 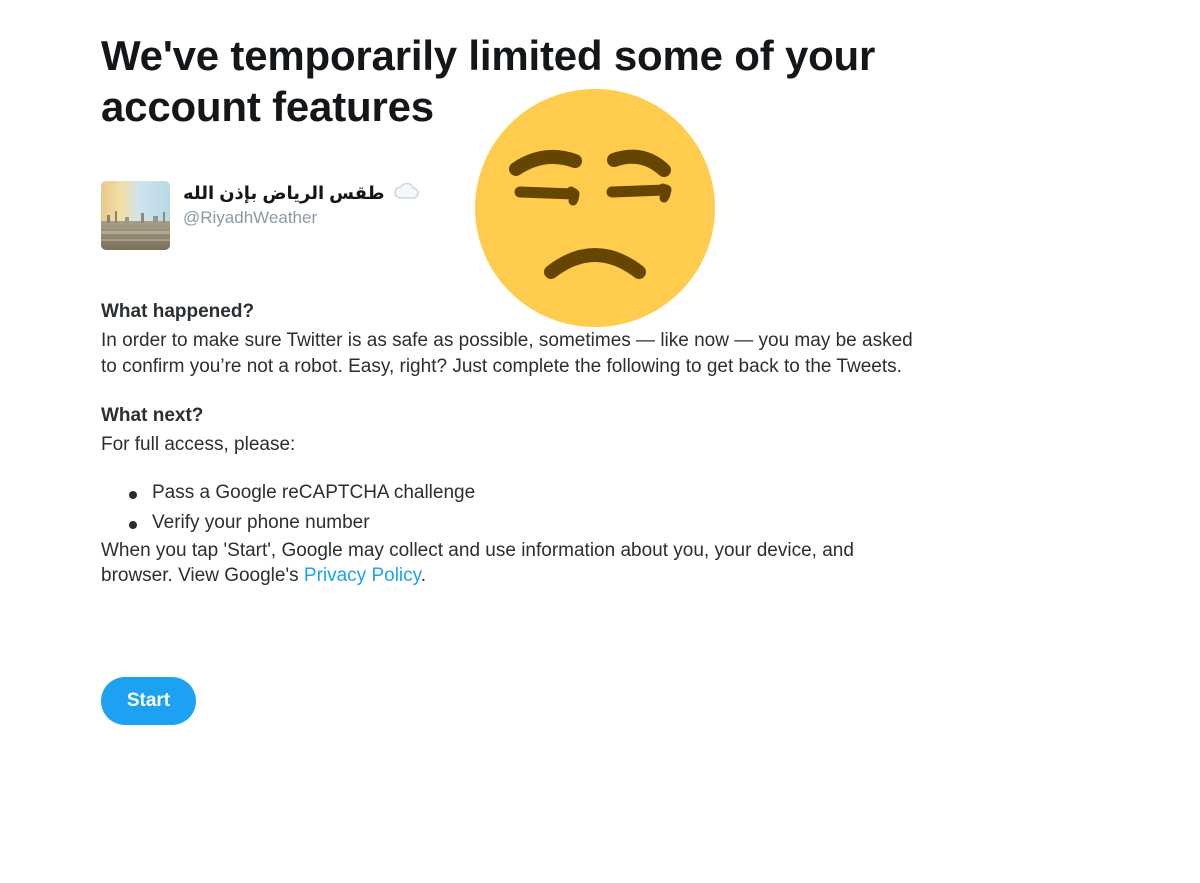 What do you see at coordinates (511, 523) in the screenshot?
I see `list-item: Verify your phone number` at bounding box center [511, 523].